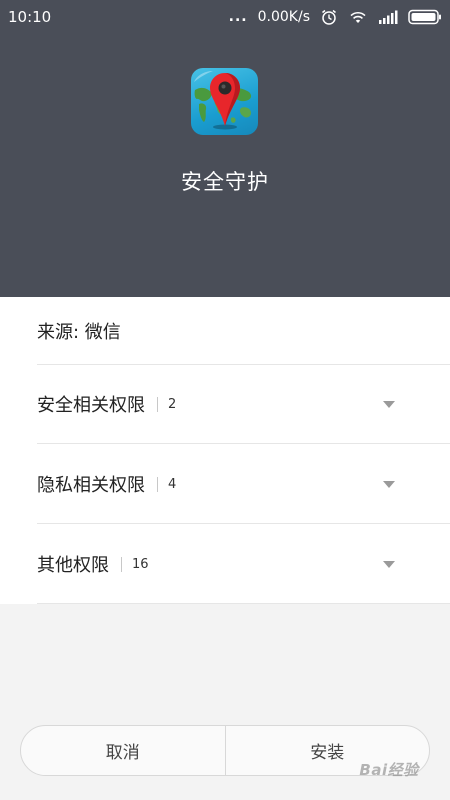  What do you see at coordinates (388, 17) in the screenshot?
I see `signal-icon` at bounding box center [388, 17].